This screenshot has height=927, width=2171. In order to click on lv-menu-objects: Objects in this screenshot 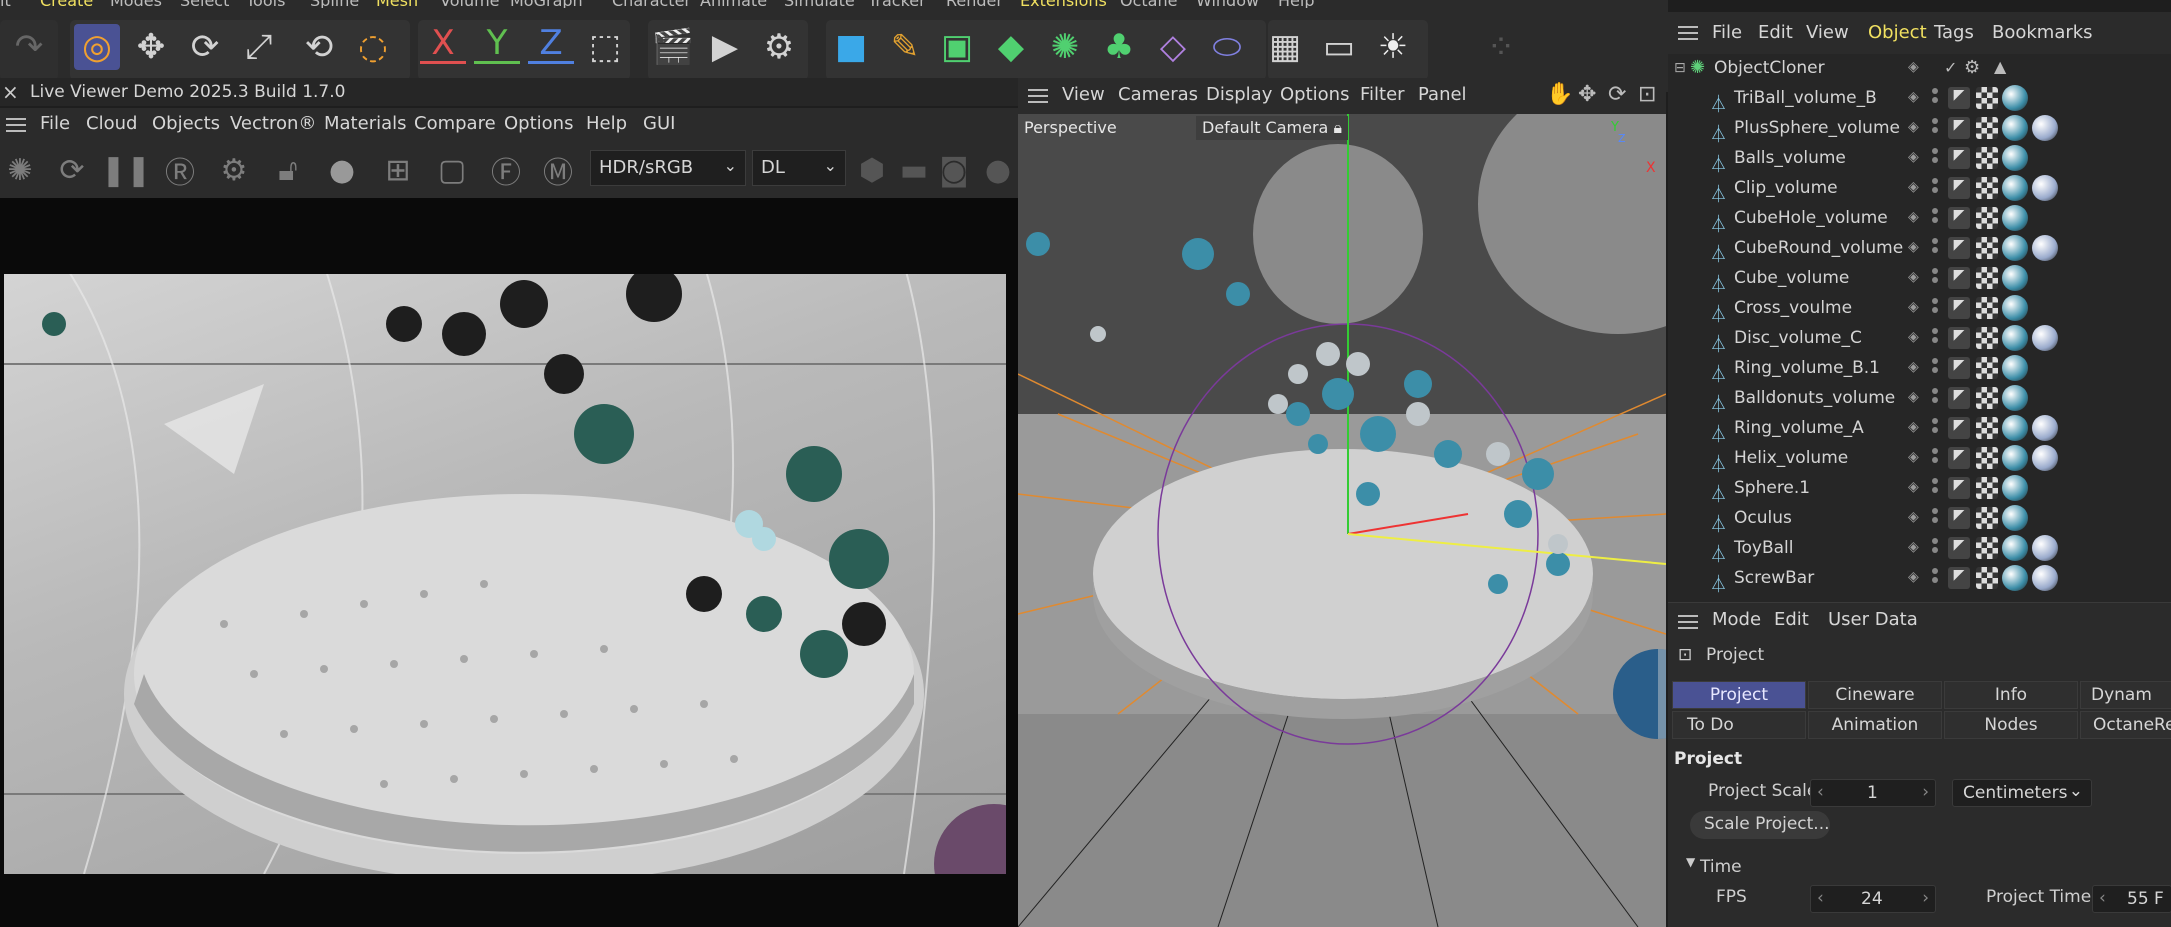, I will do `click(186, 123)`.